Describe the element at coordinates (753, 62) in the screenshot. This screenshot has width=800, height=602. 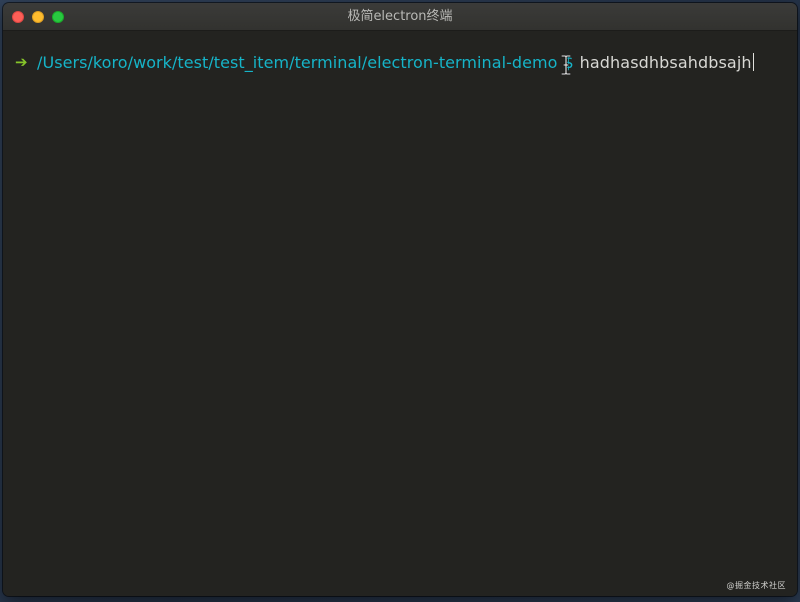
I see `text-caret` at that location.